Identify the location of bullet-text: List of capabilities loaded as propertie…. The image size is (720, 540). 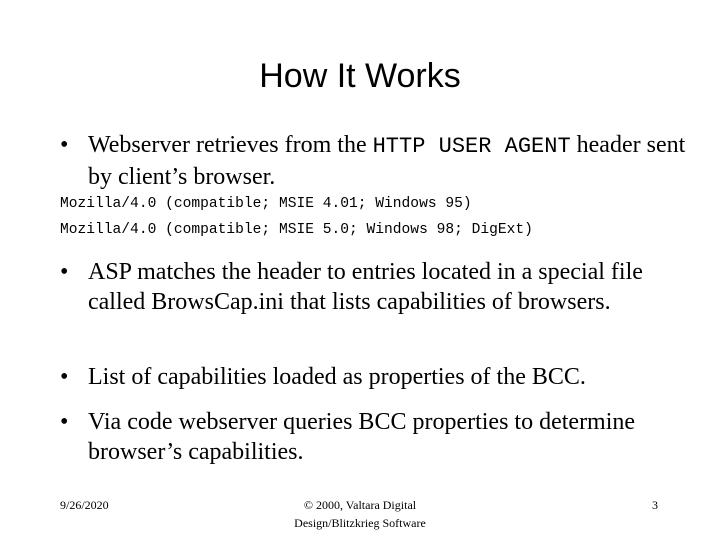
(337, 377).